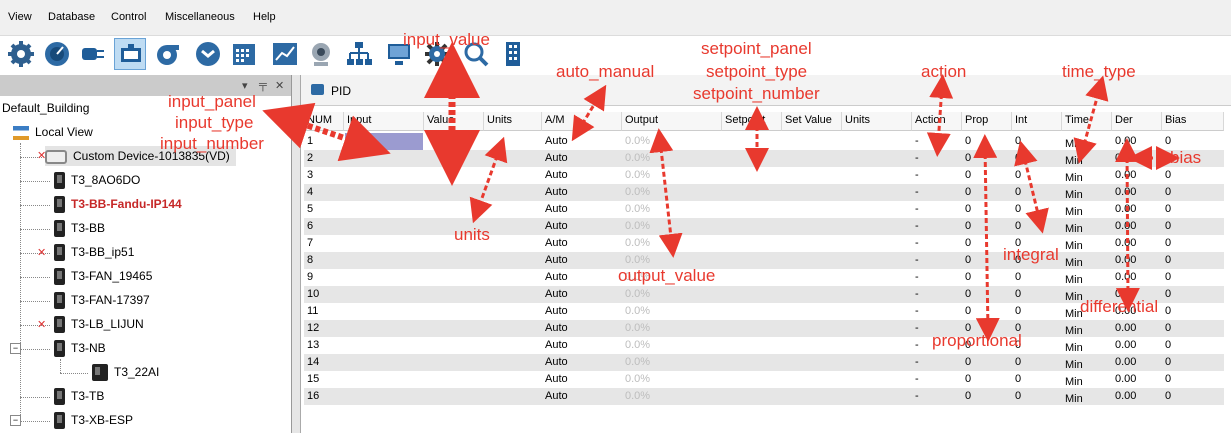  What do you see at coordinates (1099, 71) in the screenshot?
I see `annotation-time-type: time_type` at bounding box center [1099, 71].